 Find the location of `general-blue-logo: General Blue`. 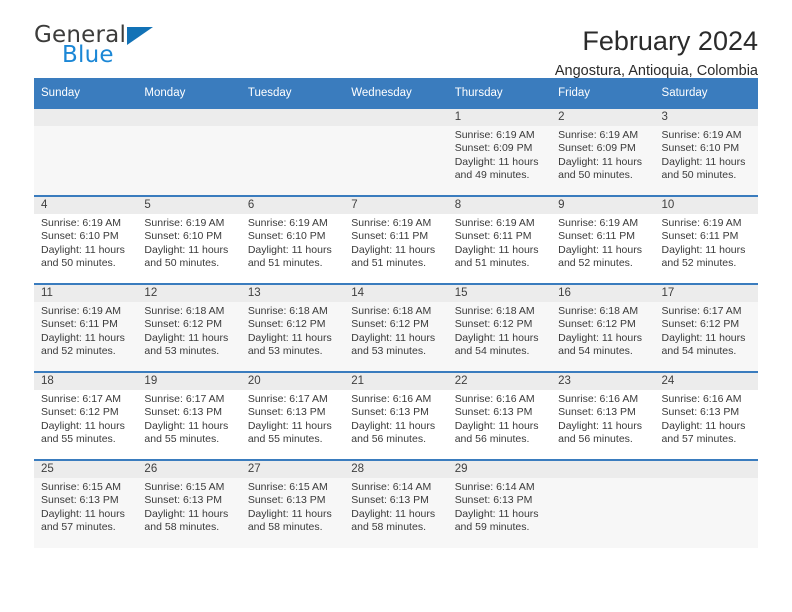

general-blue-logo: General Blue is located at coordinates (94, 46).